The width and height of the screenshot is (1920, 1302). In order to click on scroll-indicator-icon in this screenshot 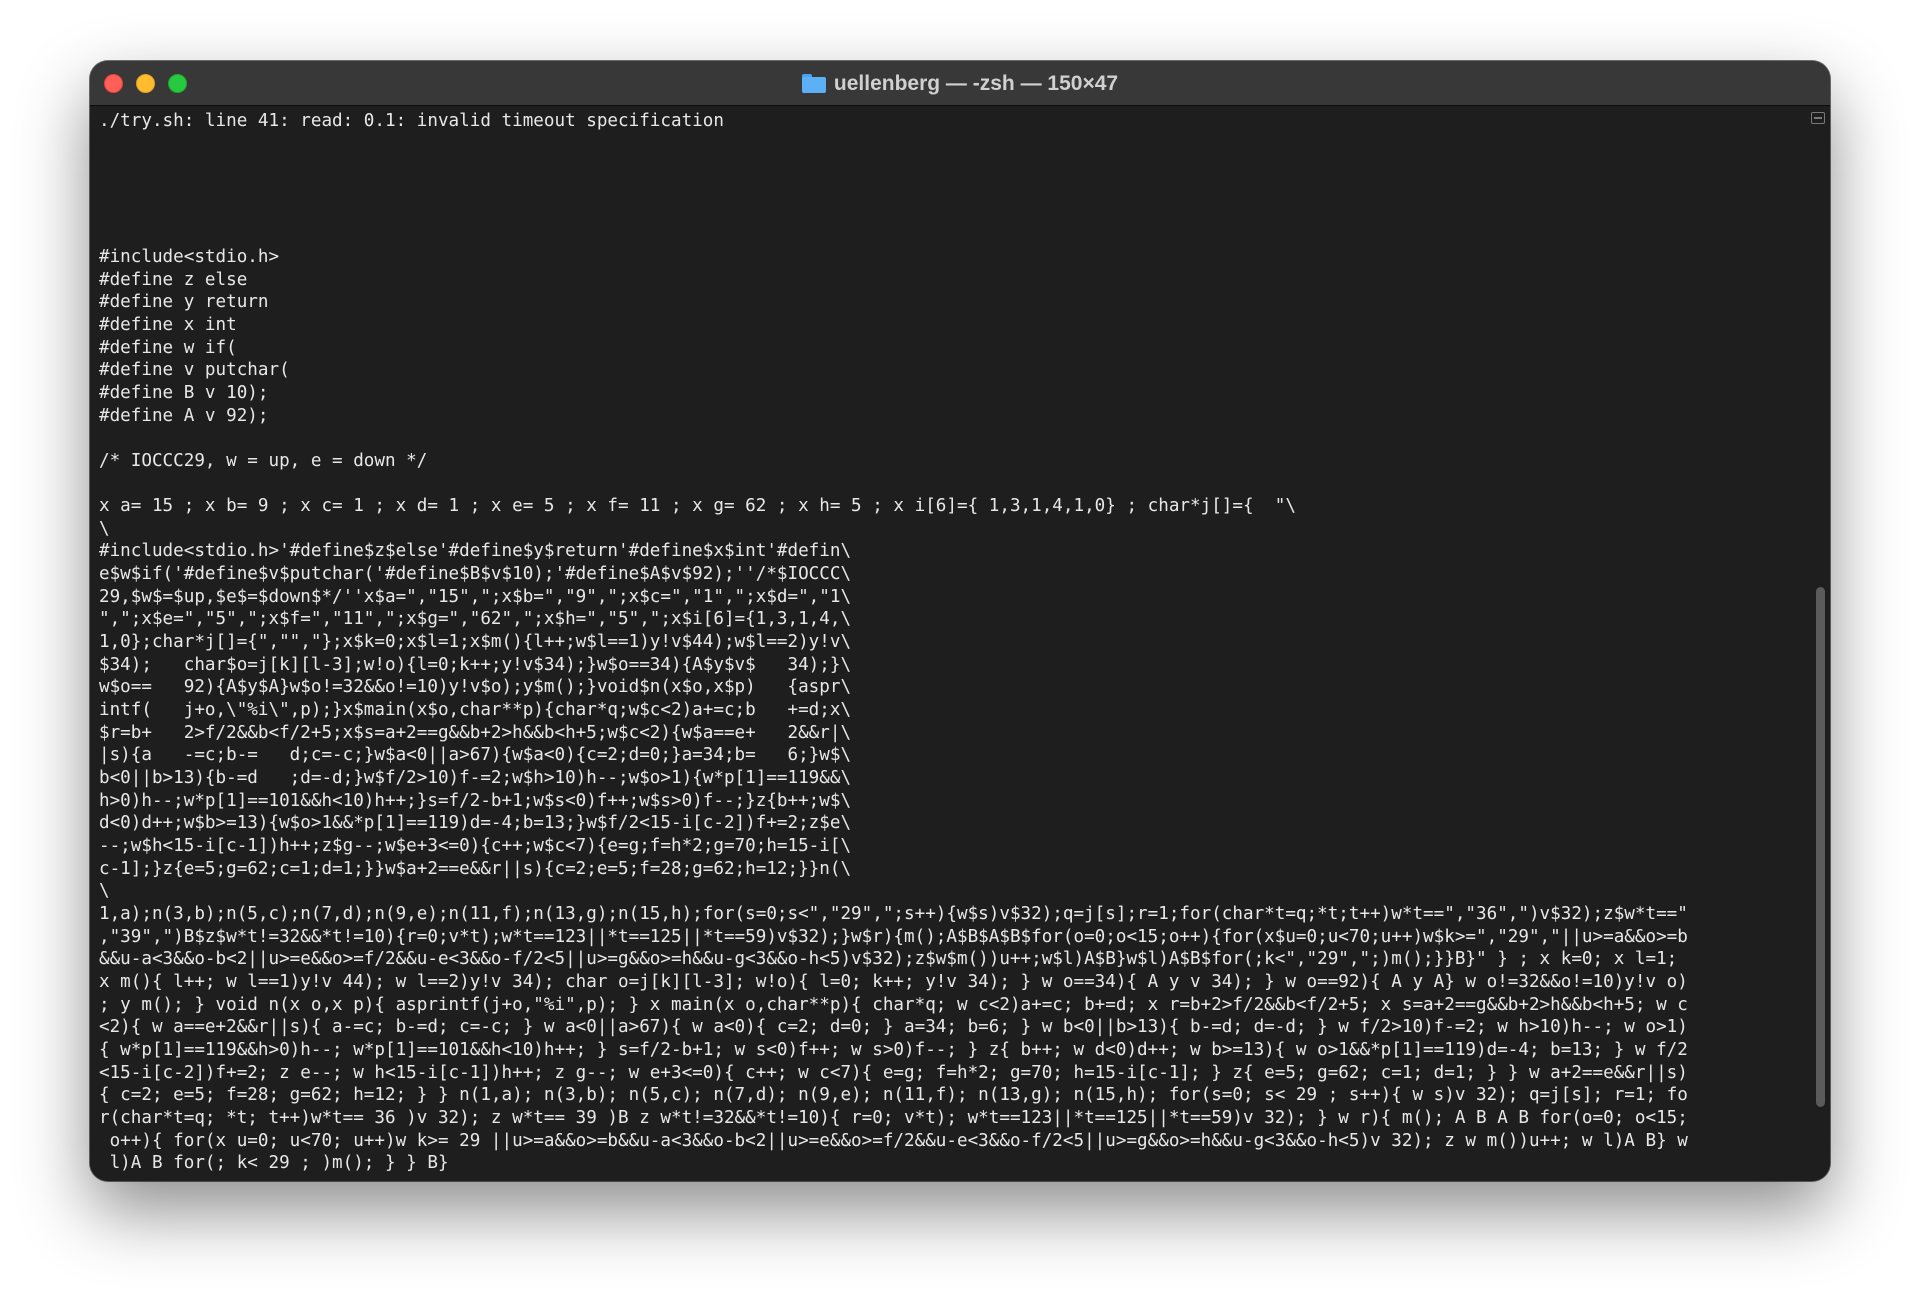, I will do `click(1818, 118)`.